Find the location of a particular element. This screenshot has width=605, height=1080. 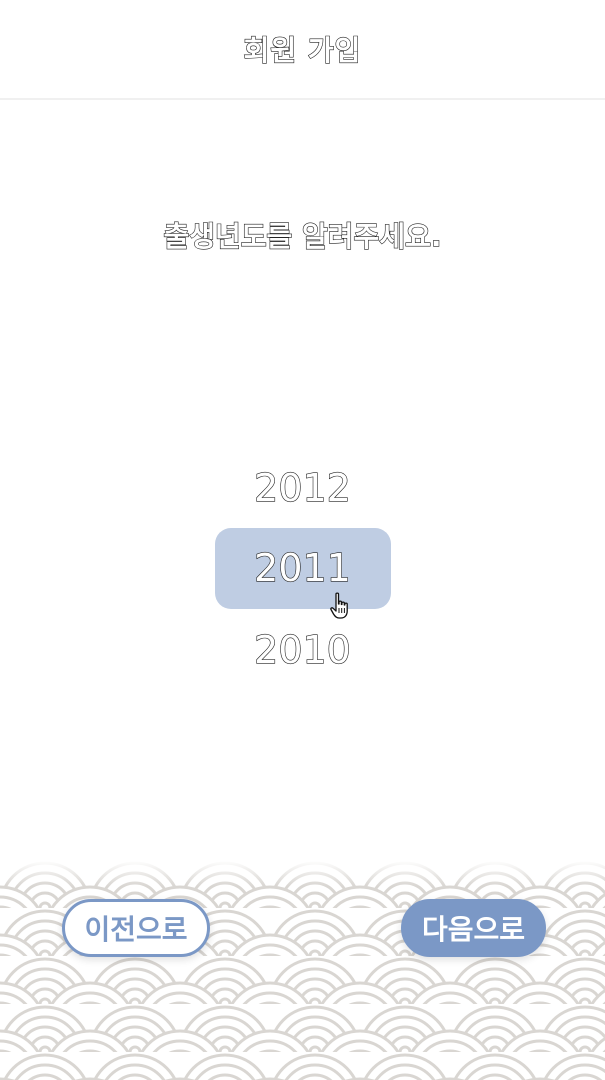

birth-year-question: 출생년도를 알려주세요. is located at coordinates (302, 236).